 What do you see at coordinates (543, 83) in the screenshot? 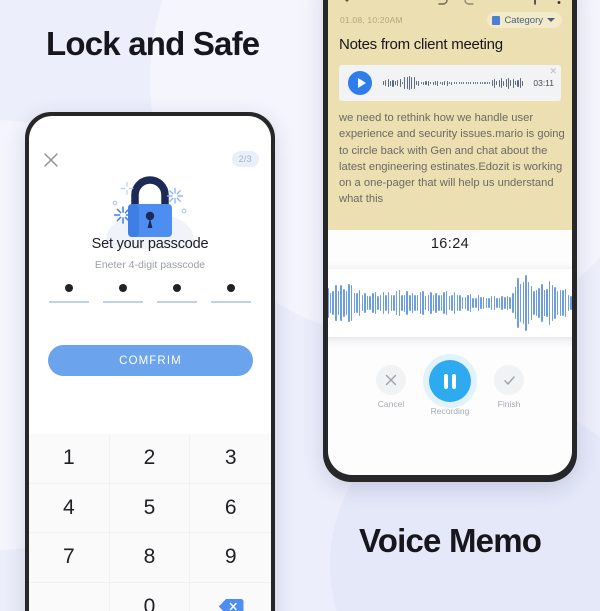
I see `audio-duration: 03:11` at bounding box center [543, 83].